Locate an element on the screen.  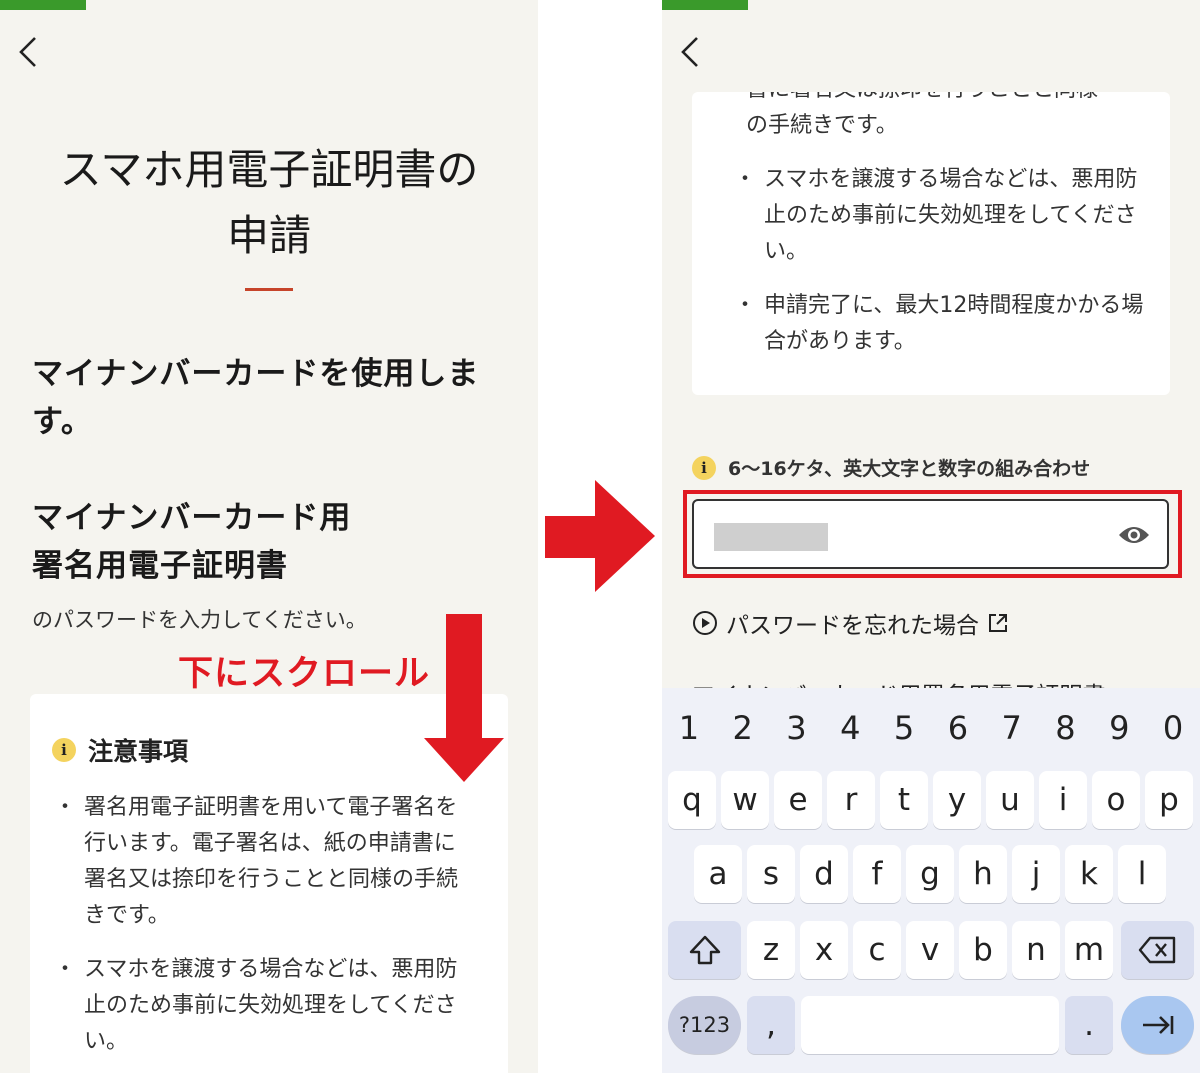
key-c: c is located at coordinates (877, 950).